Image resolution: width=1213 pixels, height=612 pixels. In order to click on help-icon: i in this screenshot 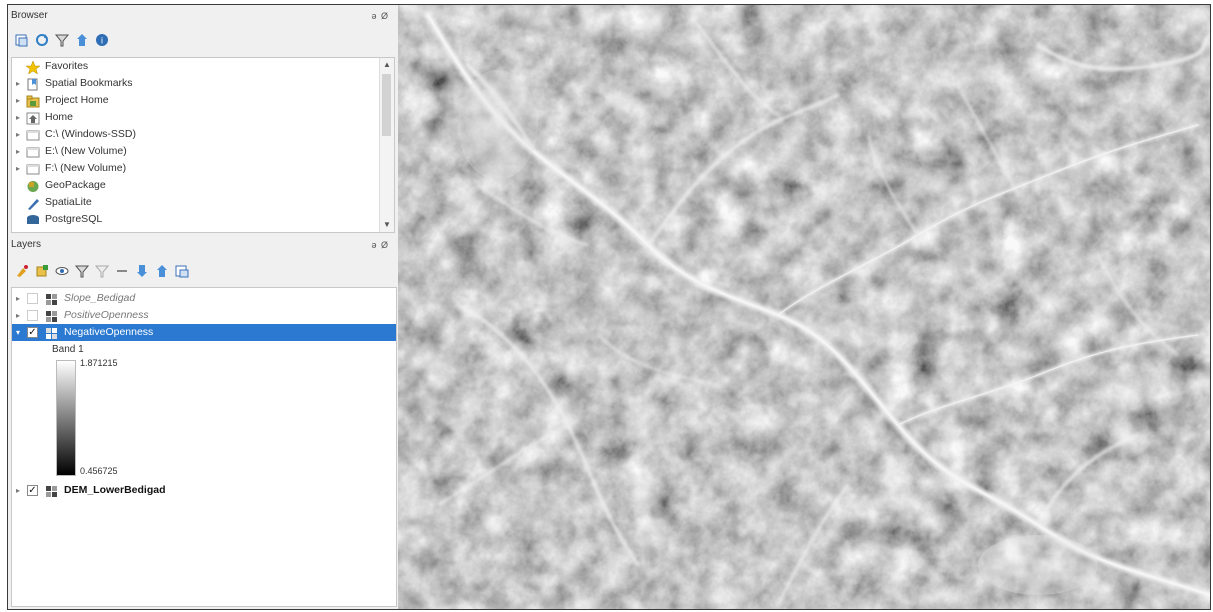, I will do `click(102, 40)`.